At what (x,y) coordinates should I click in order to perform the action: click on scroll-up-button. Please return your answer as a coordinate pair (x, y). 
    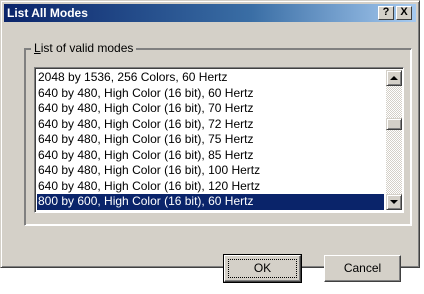
    Looking at the image, I should click on (394, 78).